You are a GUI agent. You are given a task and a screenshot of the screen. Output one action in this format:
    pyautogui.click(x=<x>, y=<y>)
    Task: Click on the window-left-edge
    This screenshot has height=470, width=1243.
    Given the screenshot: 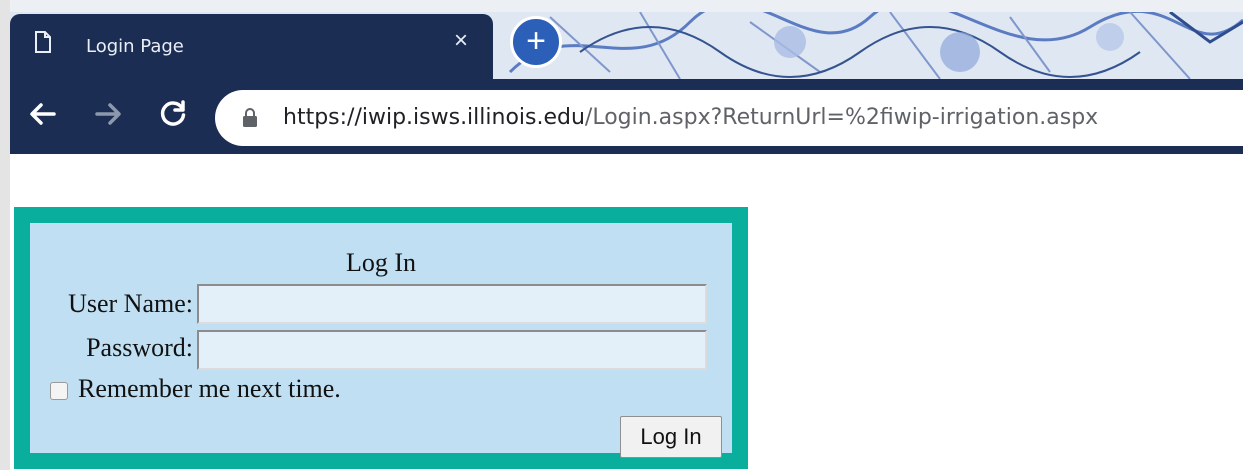 What is the action you would take?
    pyautogui.click(x=5, y=235)
    